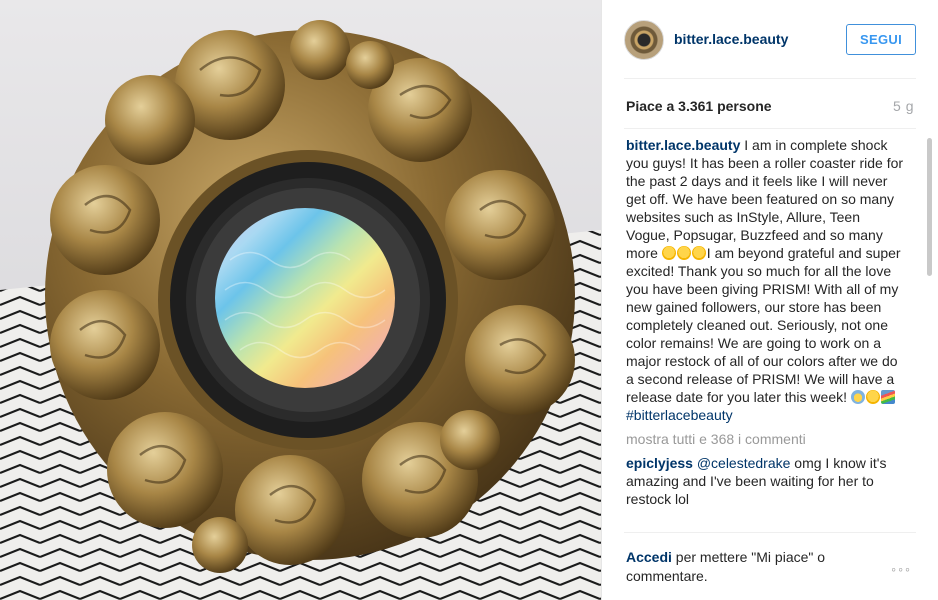 Image resolution: width=938 pixels, height=600 pixels. I want to click on author-username: bitter.lace.beauty, so click(731, 39).